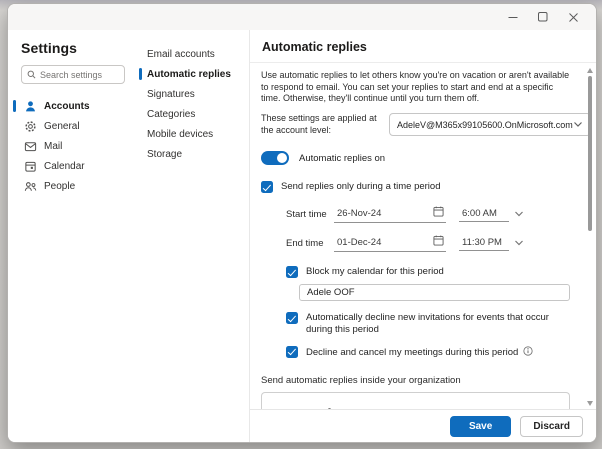 This screenshot has width=602, height=449. I want to click on block-calendar-checkbox, so click(292, 272).